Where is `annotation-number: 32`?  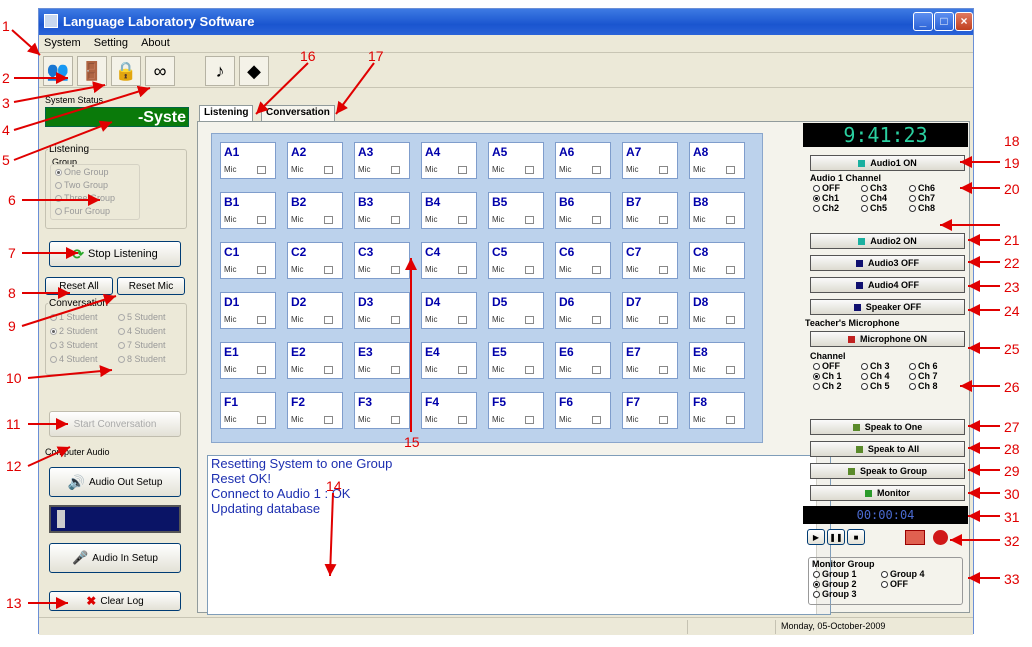
annotation-number: 32 is located at coordinates (1012, 541).